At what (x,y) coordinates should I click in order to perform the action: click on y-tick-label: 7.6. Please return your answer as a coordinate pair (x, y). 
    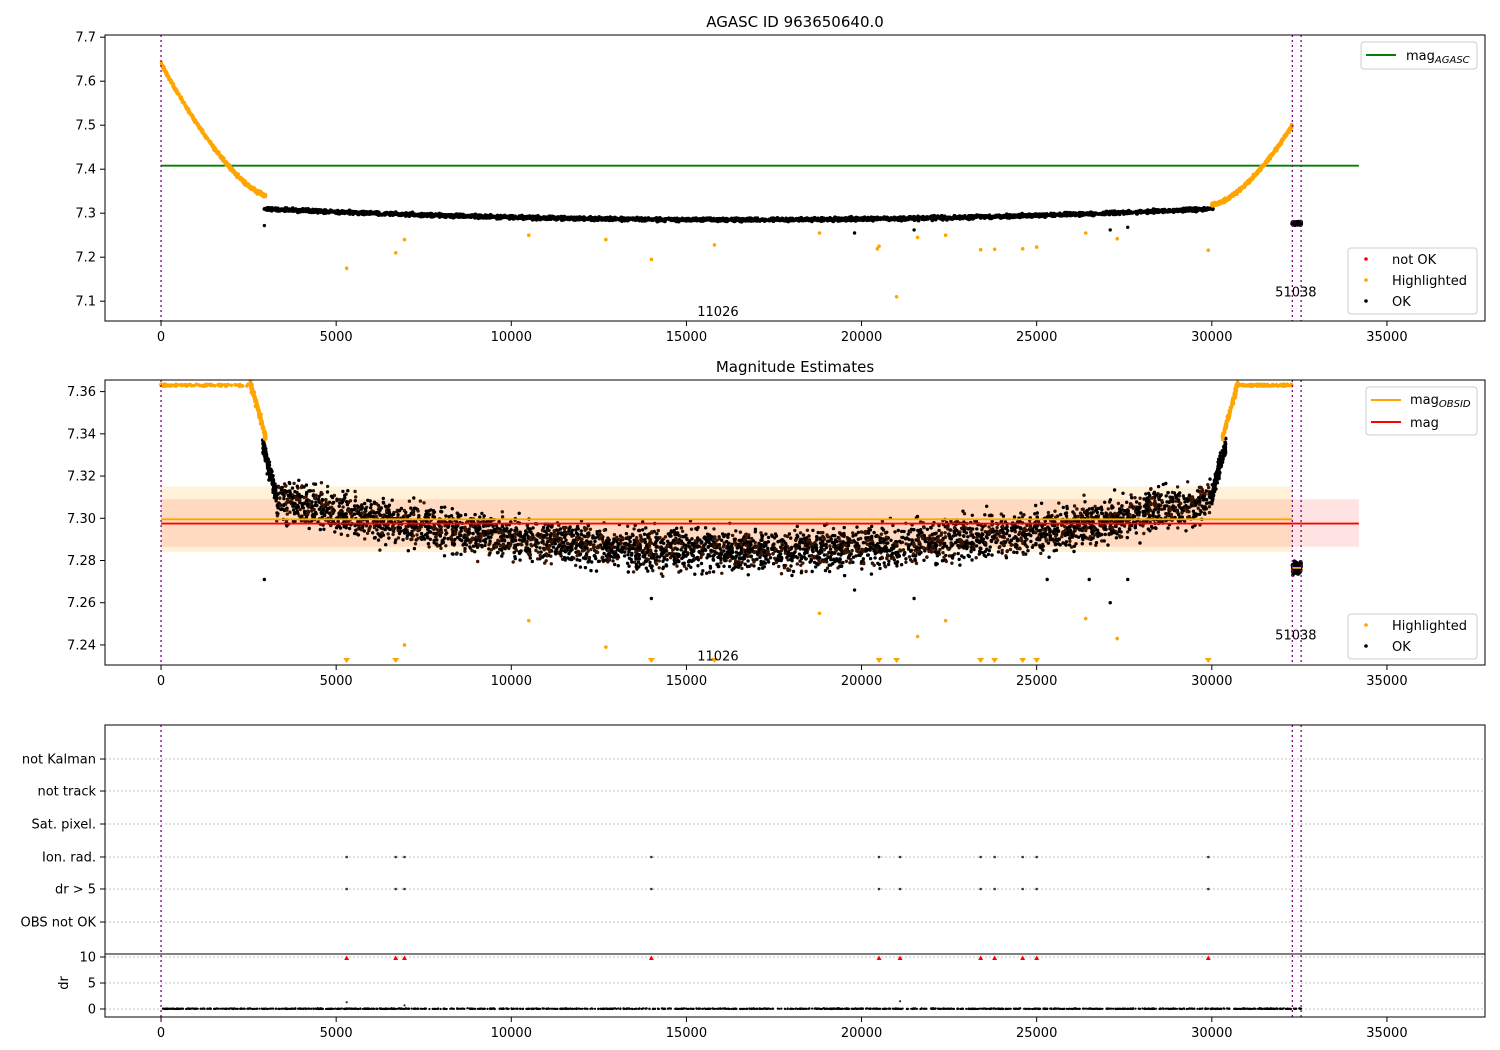
    Looking at the image, I should click on (85, 82).